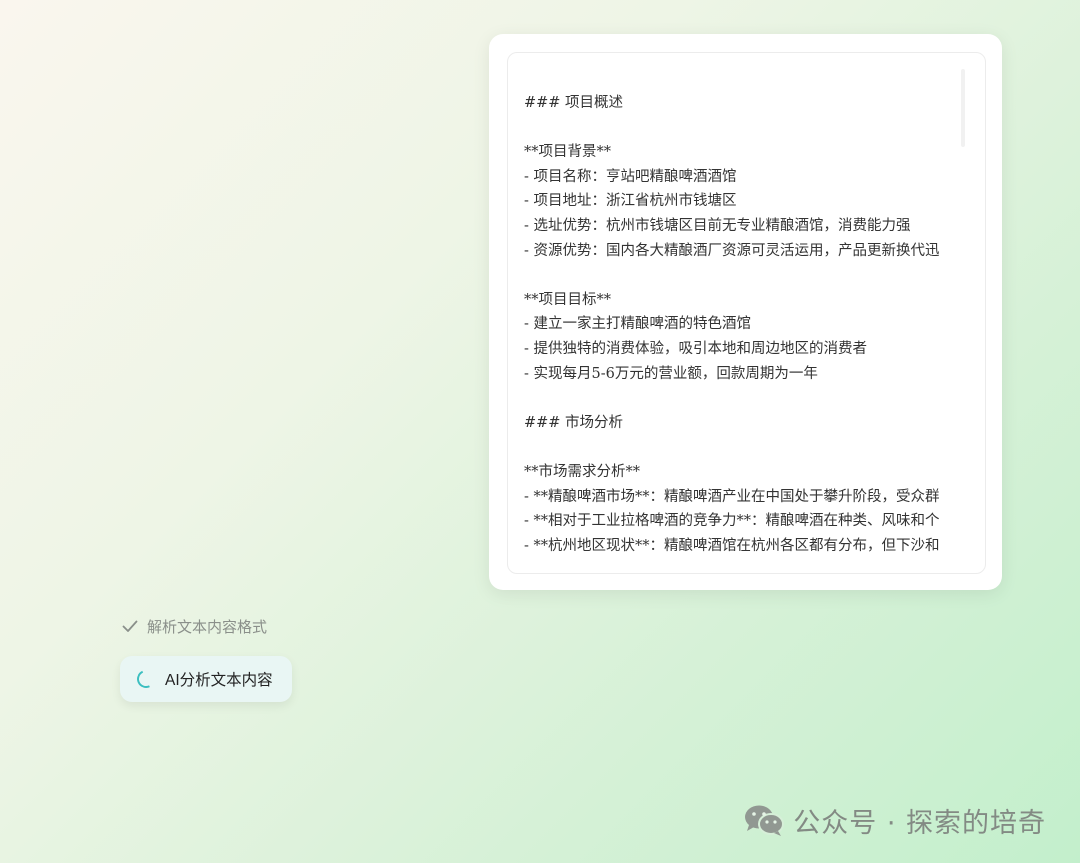 Image resolution: width=1080 pixels, height=863 pixels. What do you see at coordinates (146, 679) in the screenshot?
I see `loading-spinner-icon` at bounding box center [146, 679].